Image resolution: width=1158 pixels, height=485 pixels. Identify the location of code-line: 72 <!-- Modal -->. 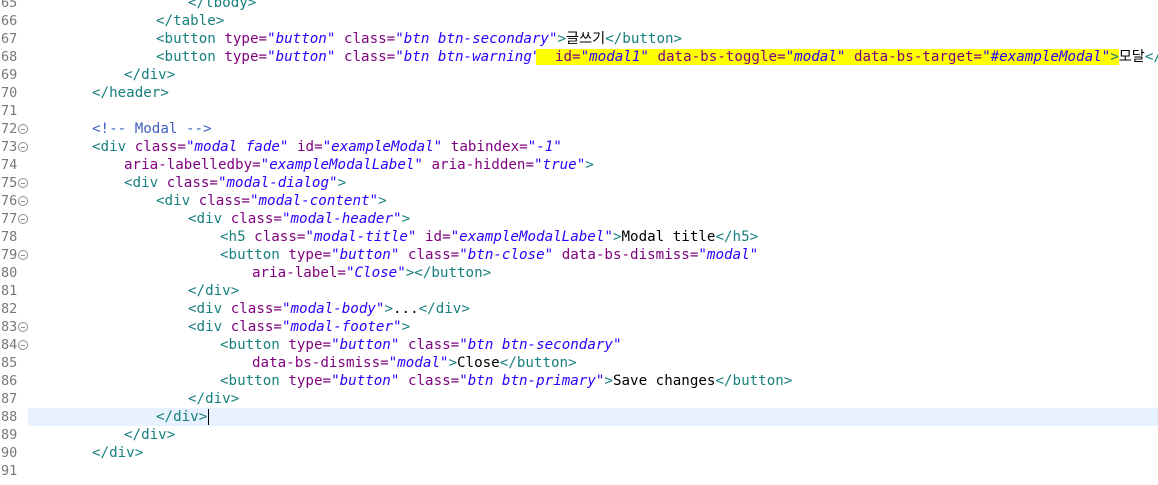
(579, 129).